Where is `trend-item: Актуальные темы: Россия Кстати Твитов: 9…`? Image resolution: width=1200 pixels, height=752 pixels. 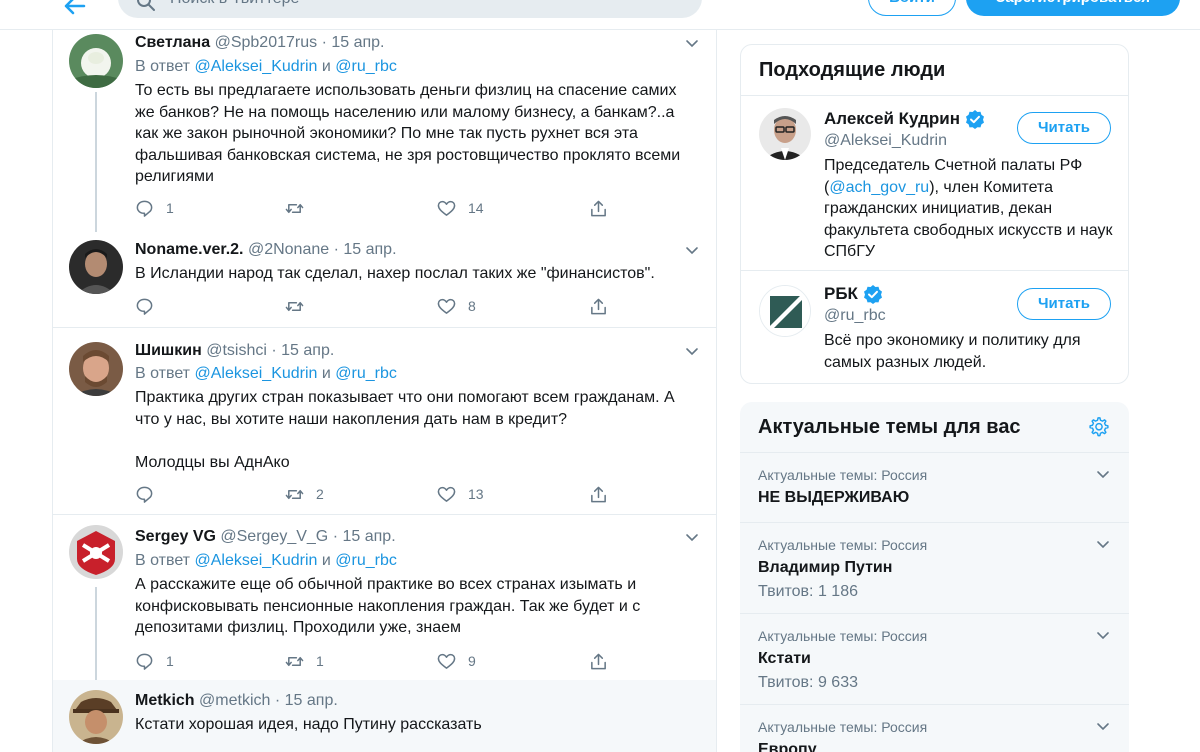 trend-item: Актуальные темы: Россия Кстати Твитов: 9… is located at coordinates (934, 658).